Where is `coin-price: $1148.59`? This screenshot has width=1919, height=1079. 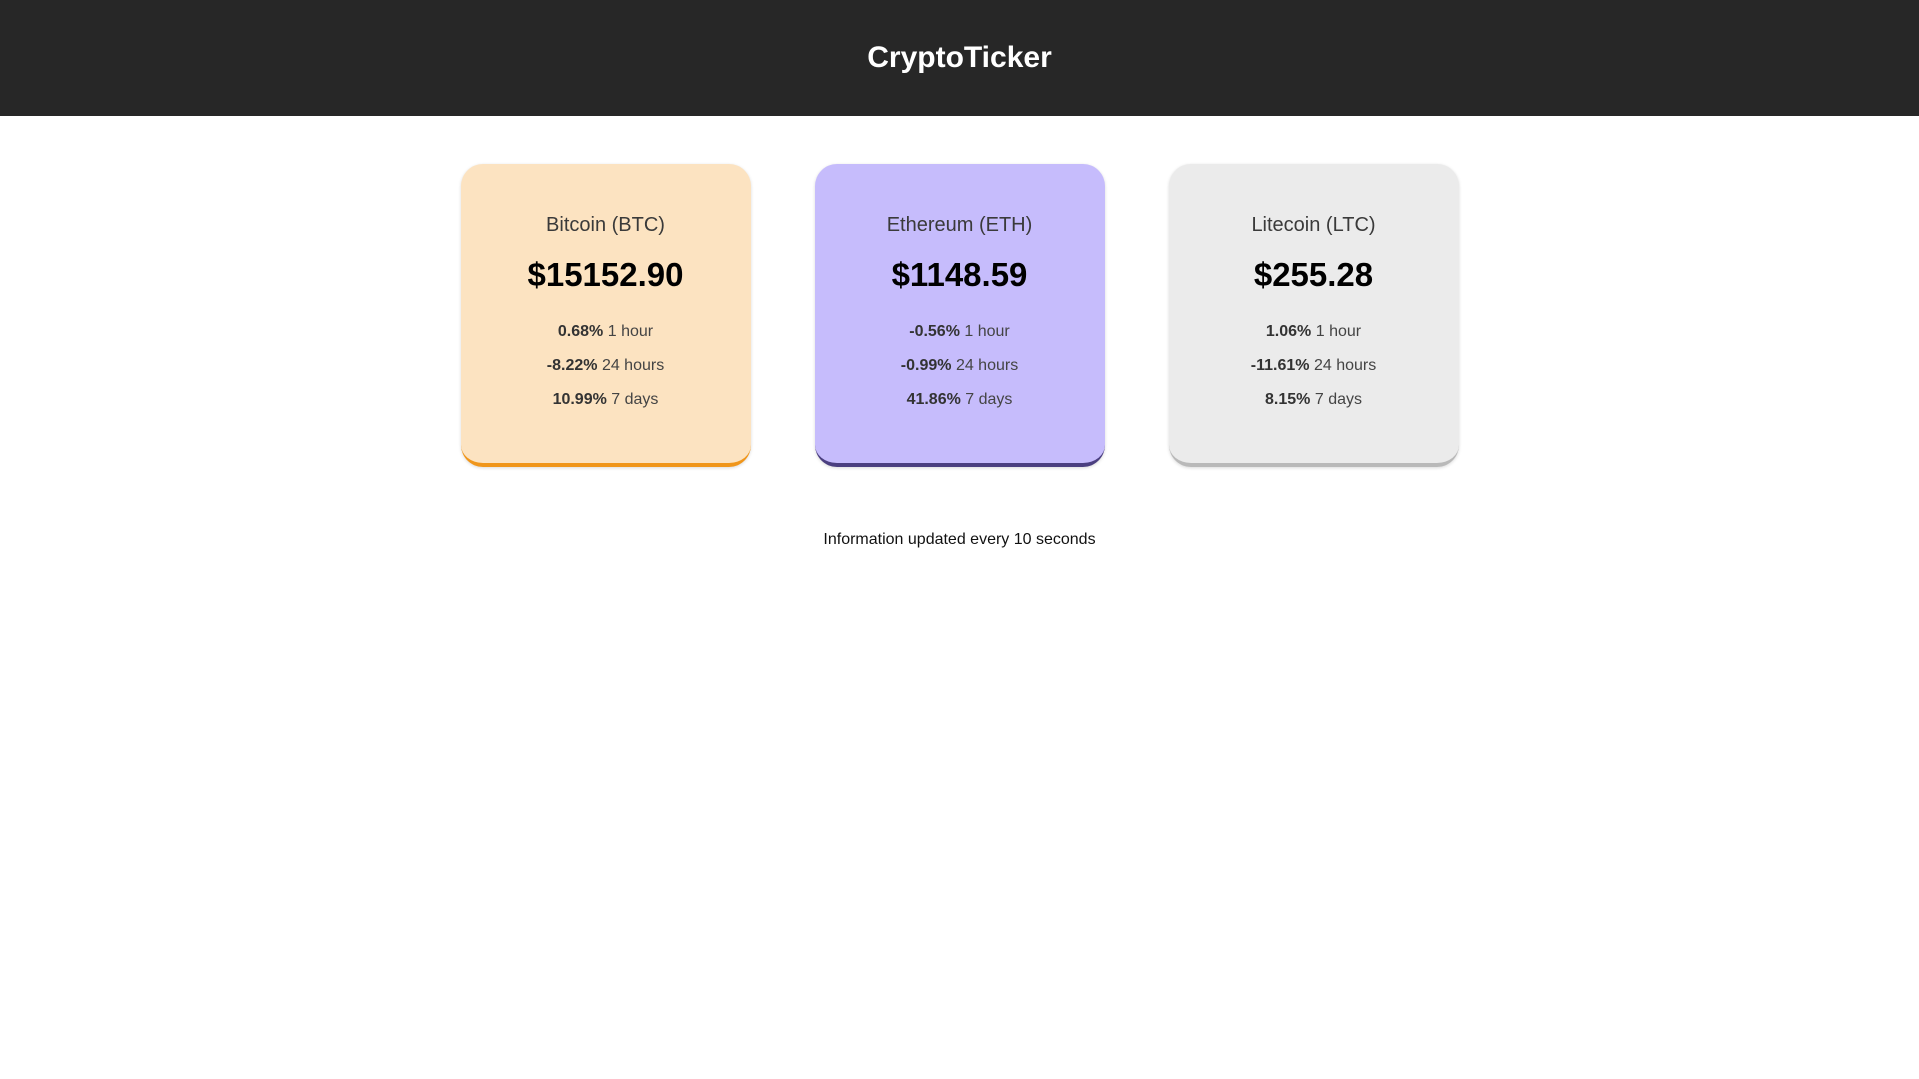 coin-price: $1148.59 is located at coordinates (959, 274).